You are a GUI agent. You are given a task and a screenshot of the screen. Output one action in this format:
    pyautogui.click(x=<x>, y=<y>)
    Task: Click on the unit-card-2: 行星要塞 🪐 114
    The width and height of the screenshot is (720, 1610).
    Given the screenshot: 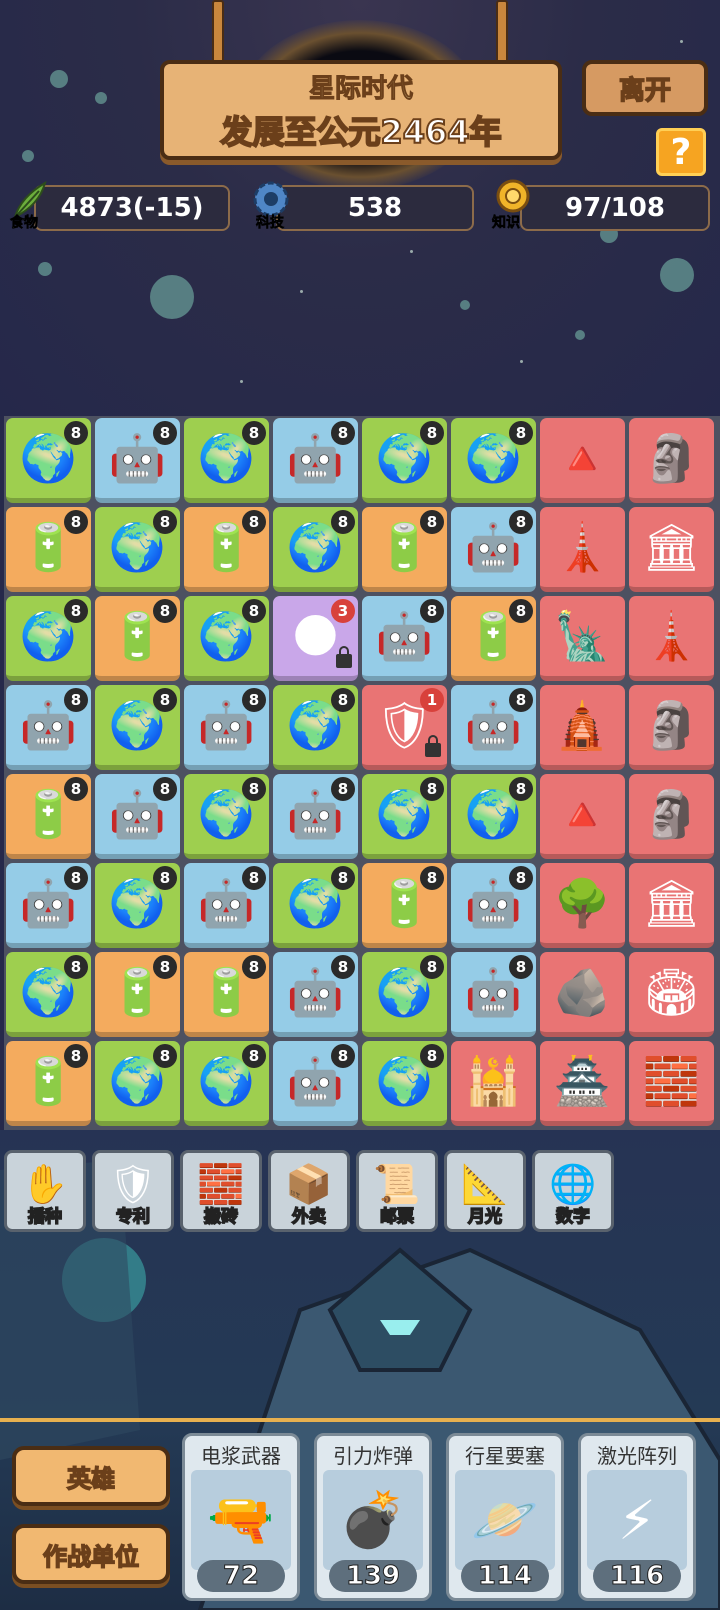 What is the action you would take?
    pyautogui.click(x=505, y=1517)
    